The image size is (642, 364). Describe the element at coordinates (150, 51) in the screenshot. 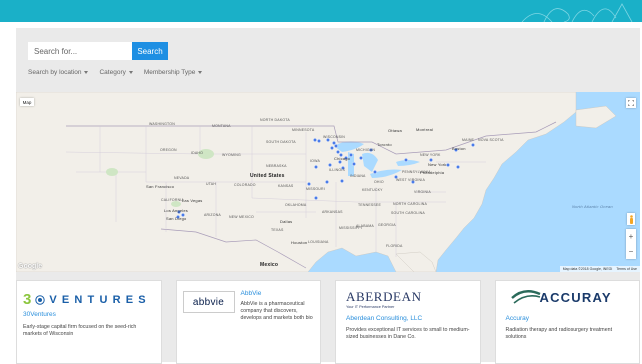

I see `search-button: Search` at that location.